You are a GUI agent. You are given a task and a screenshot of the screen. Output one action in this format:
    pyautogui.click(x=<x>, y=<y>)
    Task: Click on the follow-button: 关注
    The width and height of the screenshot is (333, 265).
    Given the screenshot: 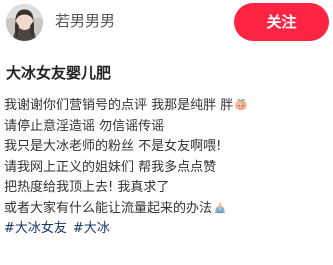 What is the action you would take?
    pyautogui.click(x=281, y=22)
    